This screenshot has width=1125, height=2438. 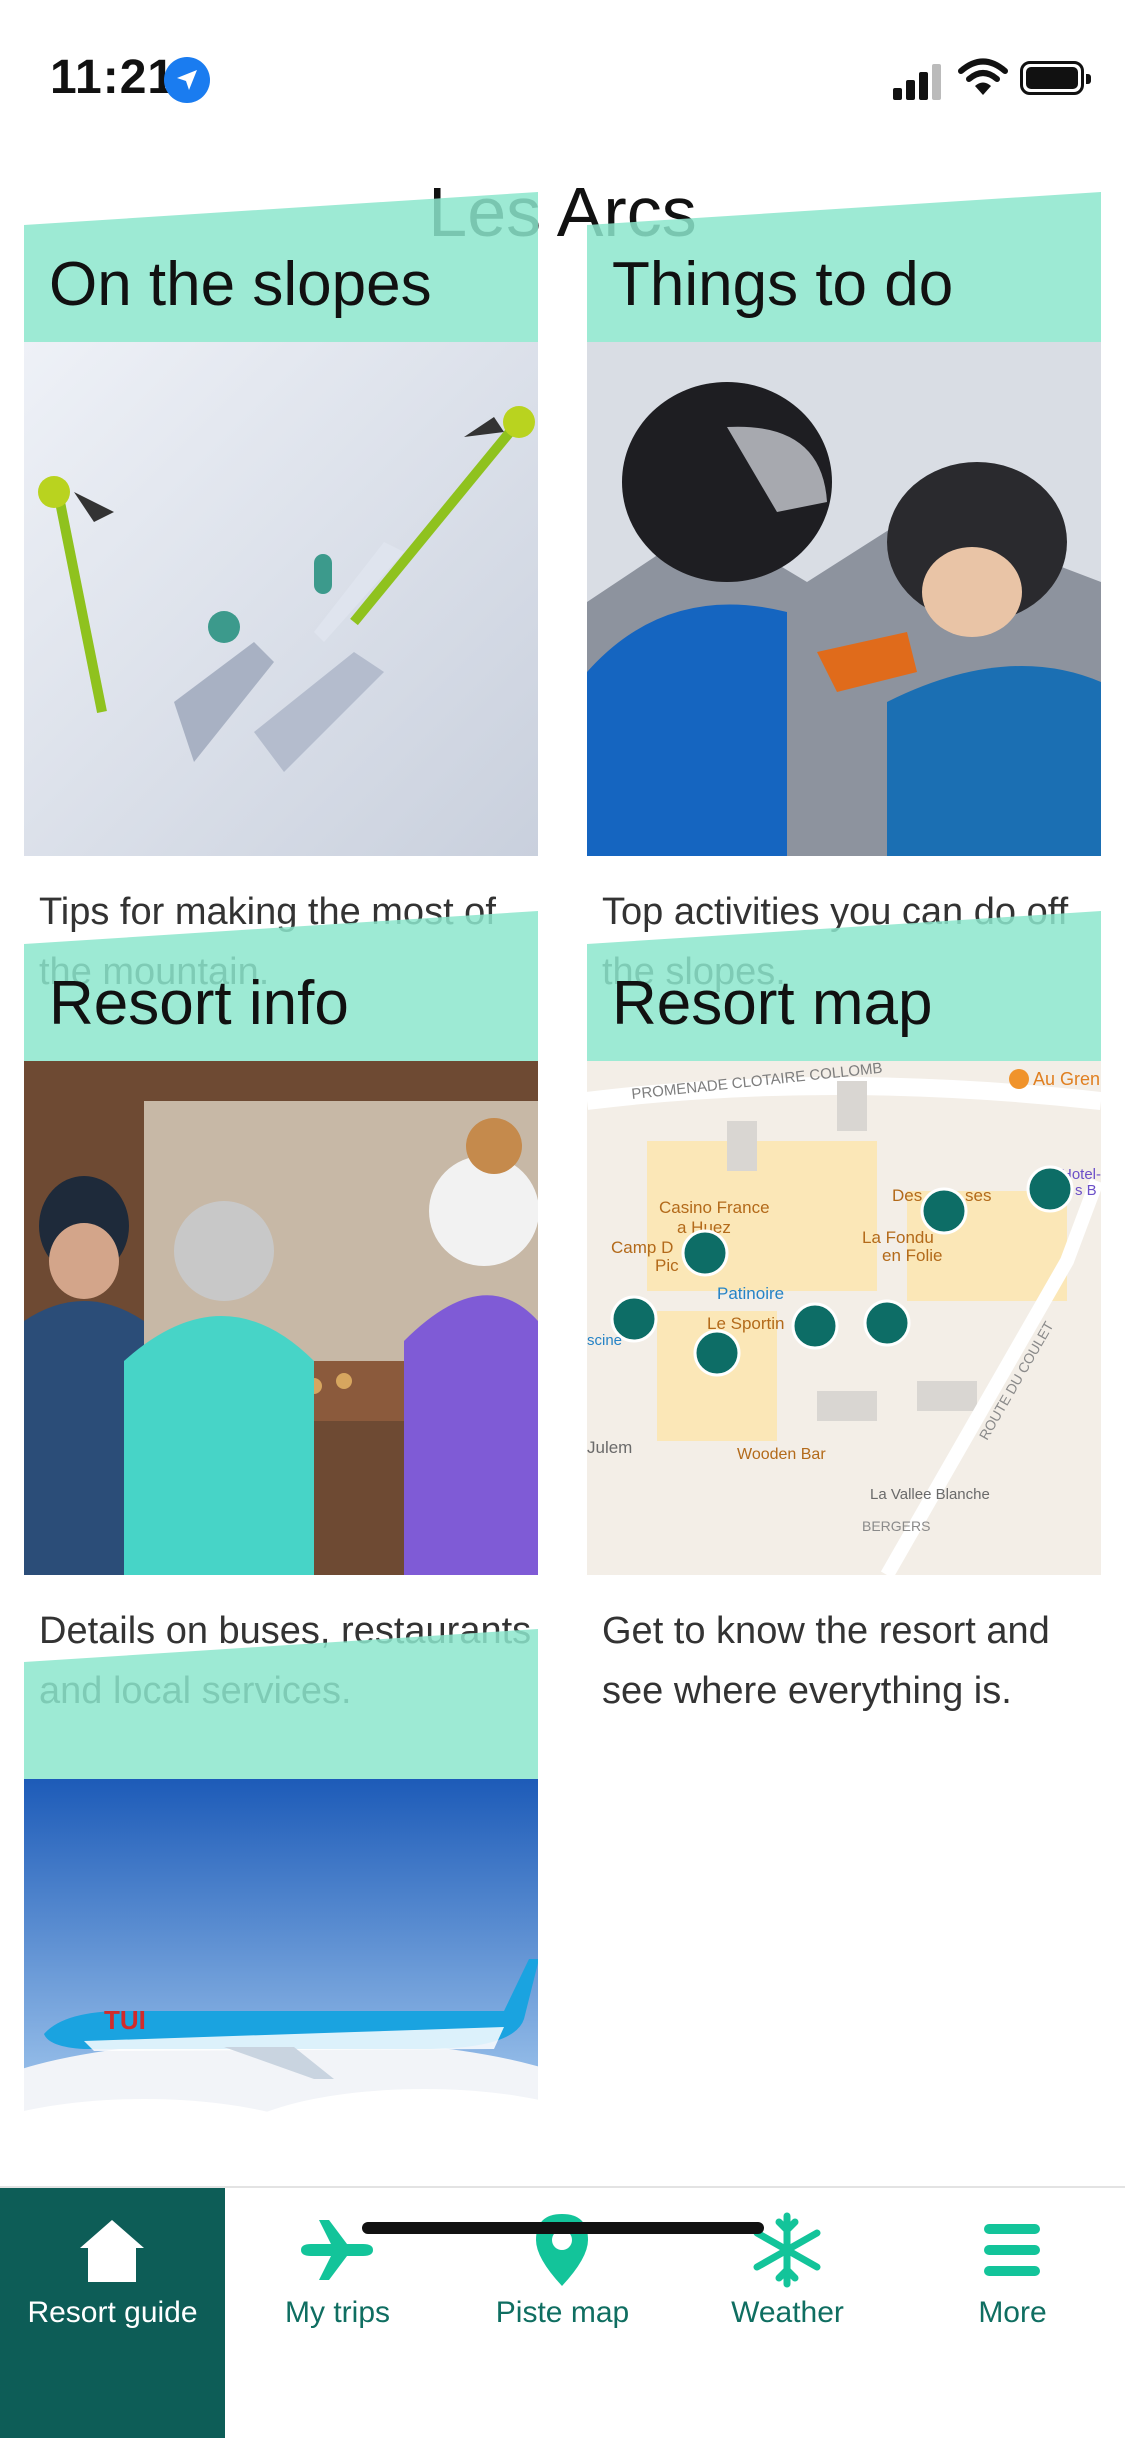 What do you see at coordinates (1055, 78) in the screenshot?
I see `battery-icon` at bounding box center [1055, 78].